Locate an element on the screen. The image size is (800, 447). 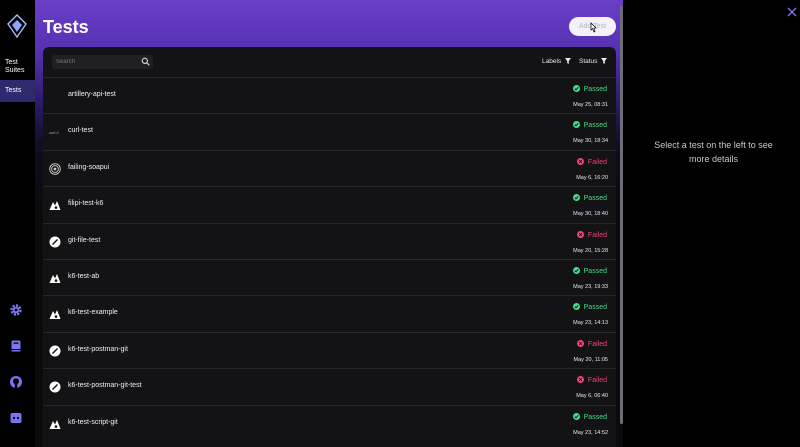
status-filter-label: Status is located at coordinates (588, 61).